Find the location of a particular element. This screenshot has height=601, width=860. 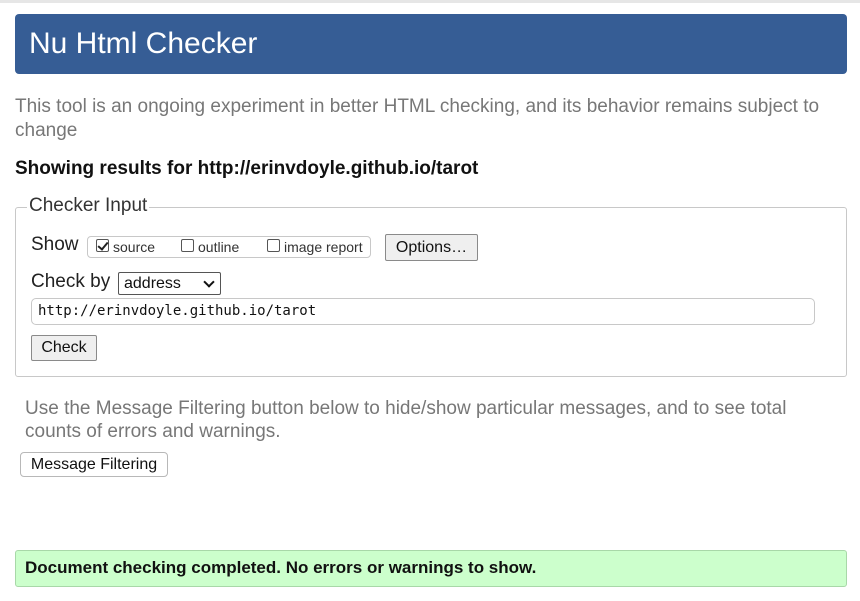

check-by-selected-value: address is located at coordinates (152, 283).